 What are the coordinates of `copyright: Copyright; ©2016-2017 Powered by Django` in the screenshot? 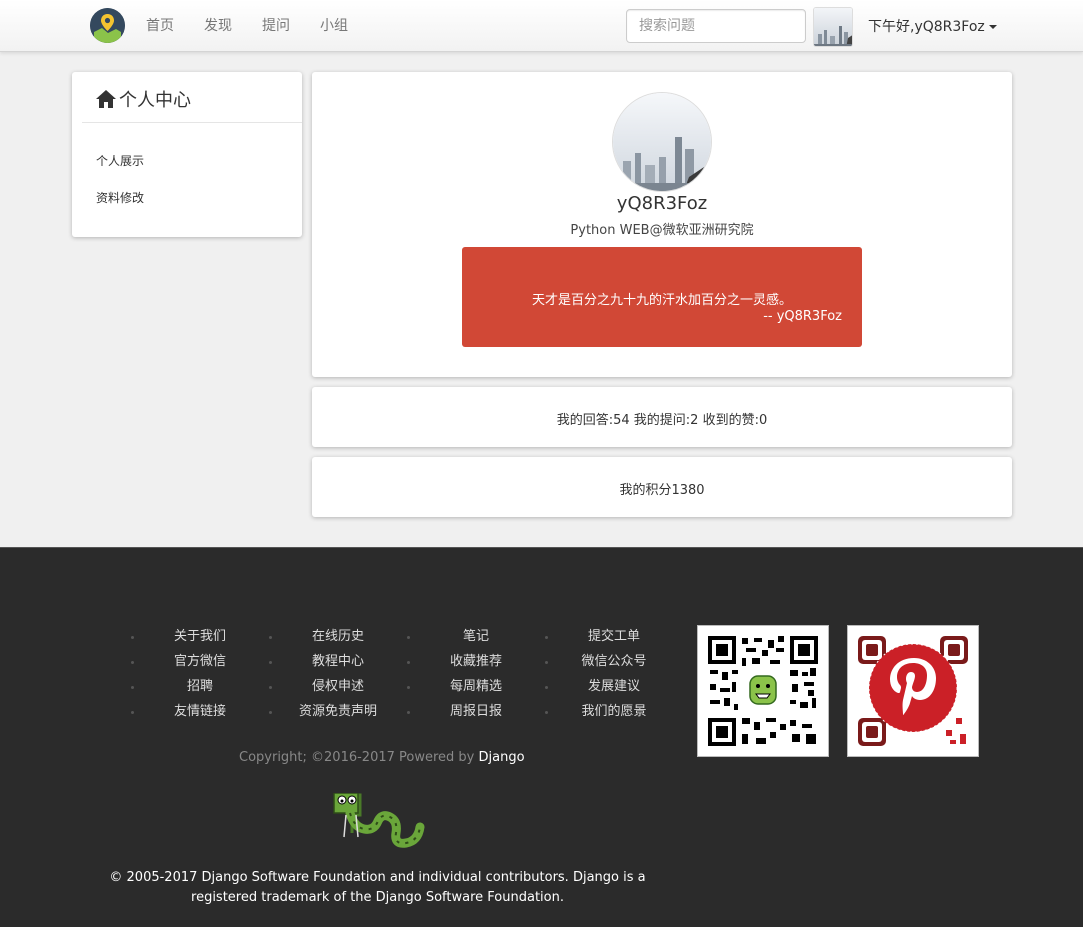 It's located at (382, 757).